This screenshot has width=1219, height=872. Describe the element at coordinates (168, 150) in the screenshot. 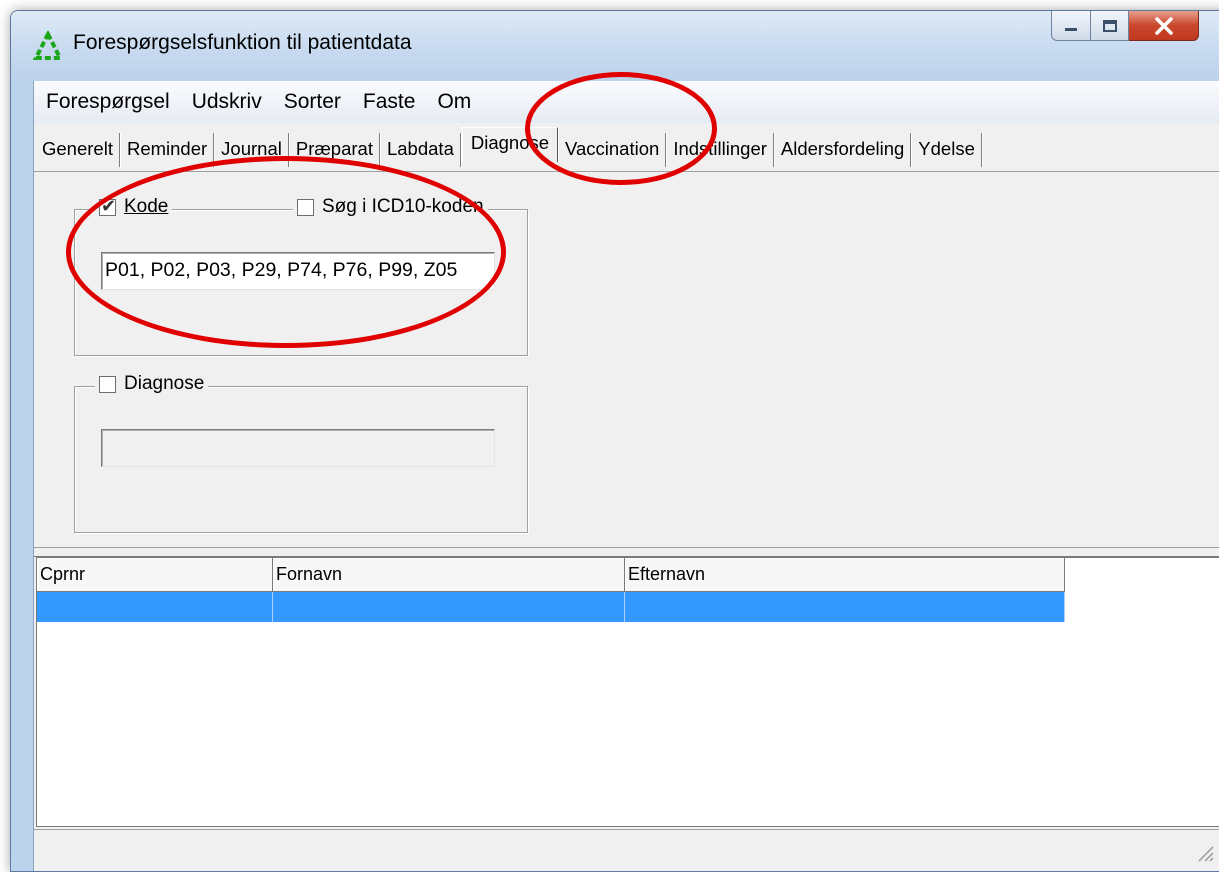

I see `tab-reminder: Reminder` at that location.